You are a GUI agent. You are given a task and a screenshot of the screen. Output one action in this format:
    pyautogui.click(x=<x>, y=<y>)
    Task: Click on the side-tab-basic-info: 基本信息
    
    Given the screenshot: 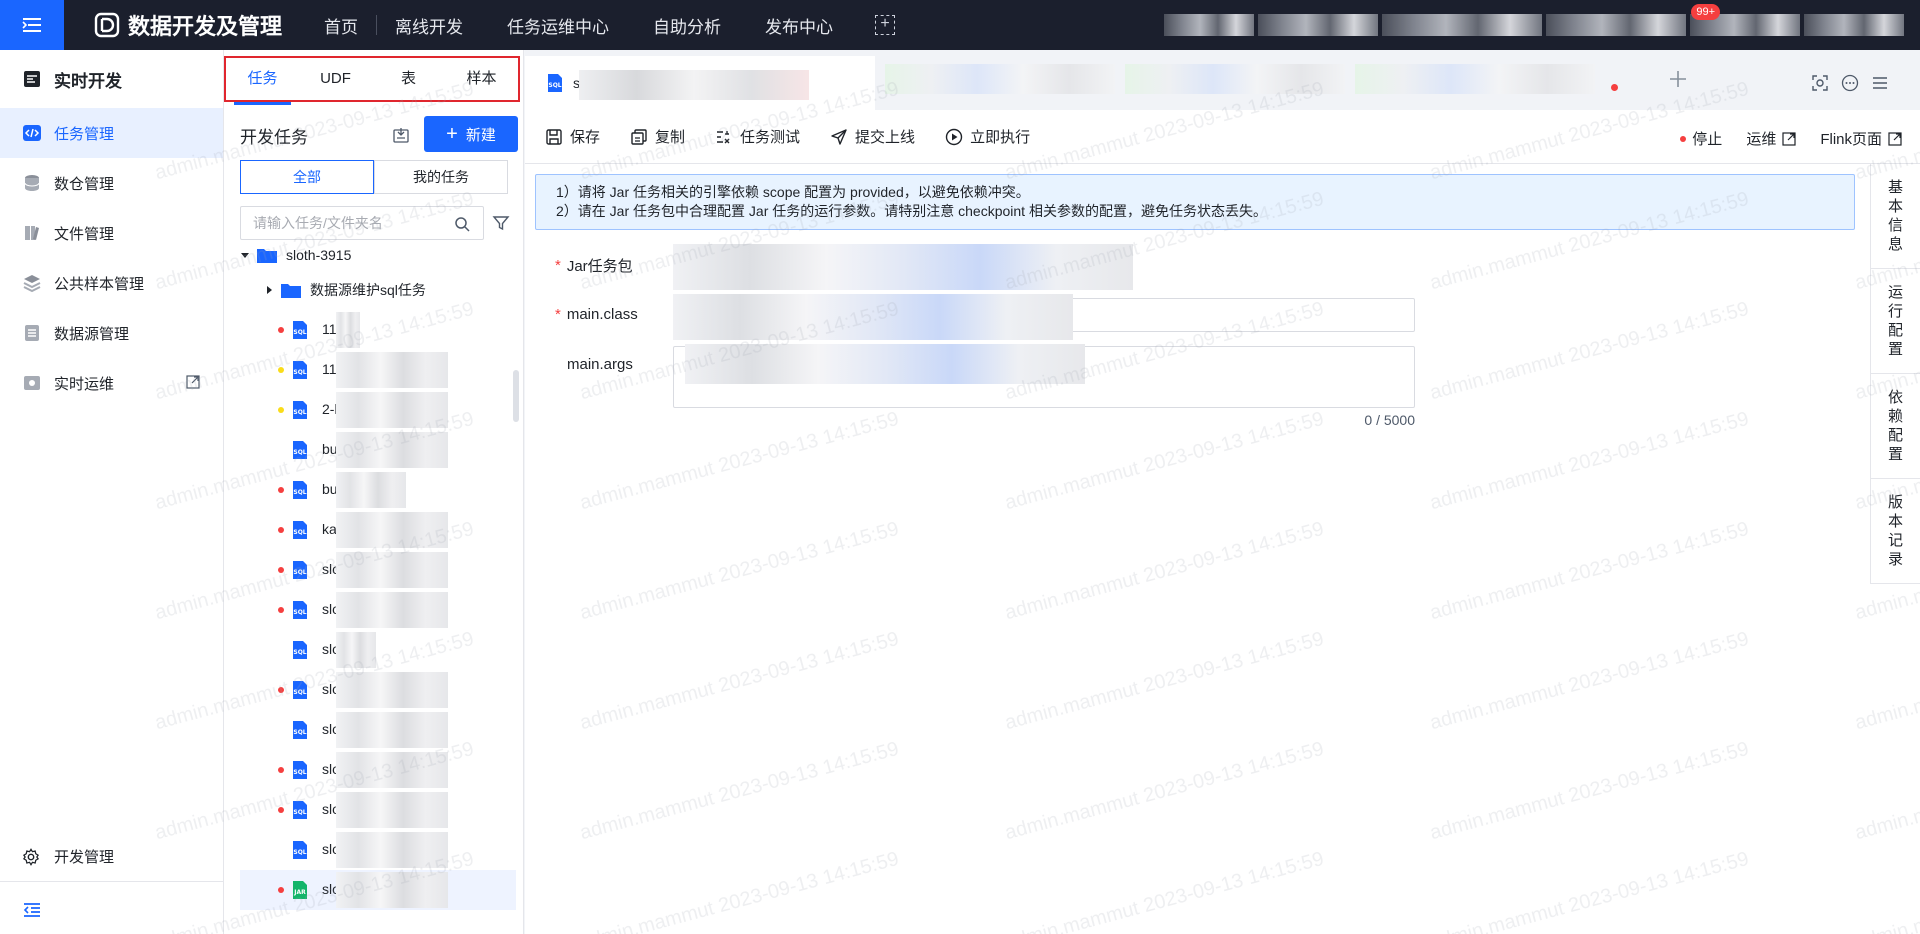 What is the action you would take?
    pyautogui.click(x=1895, y=216)
    